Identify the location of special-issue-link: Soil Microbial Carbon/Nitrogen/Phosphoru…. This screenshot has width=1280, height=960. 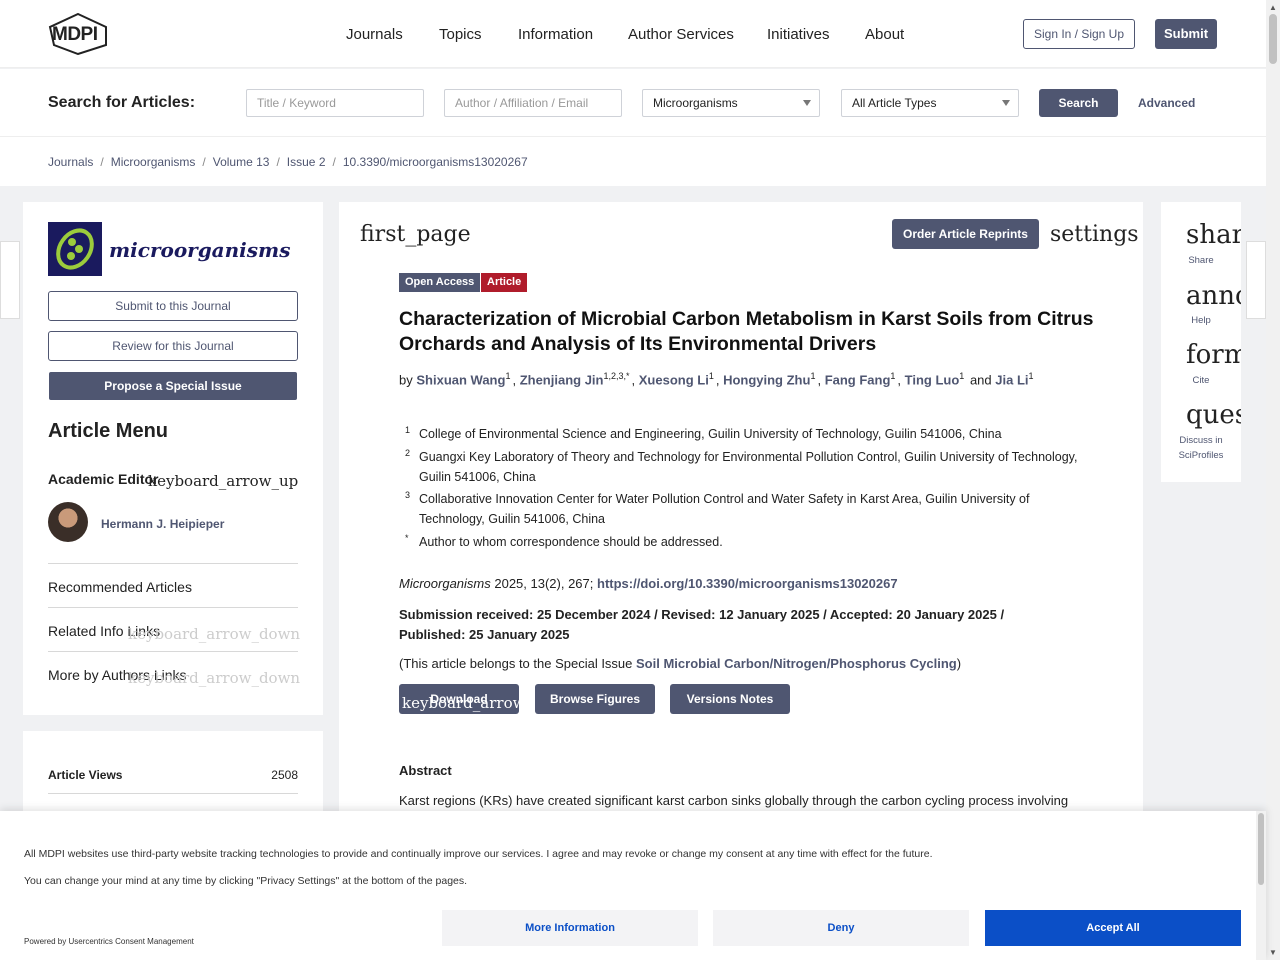
(796, 663).